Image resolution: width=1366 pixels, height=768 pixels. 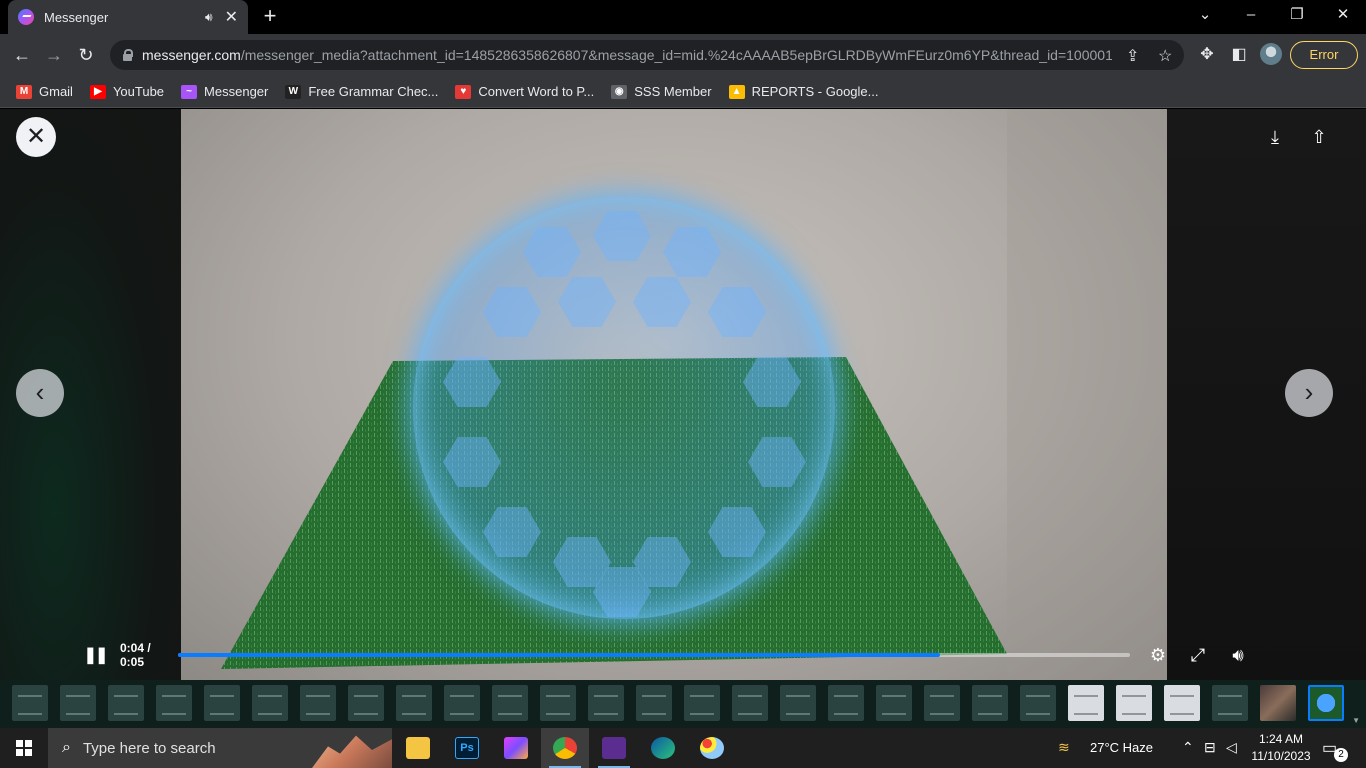 What do you see at coordinates (1309, 393) in the screenshot?
I see `next-media-button: ›` at bounding box center [1309, 393].